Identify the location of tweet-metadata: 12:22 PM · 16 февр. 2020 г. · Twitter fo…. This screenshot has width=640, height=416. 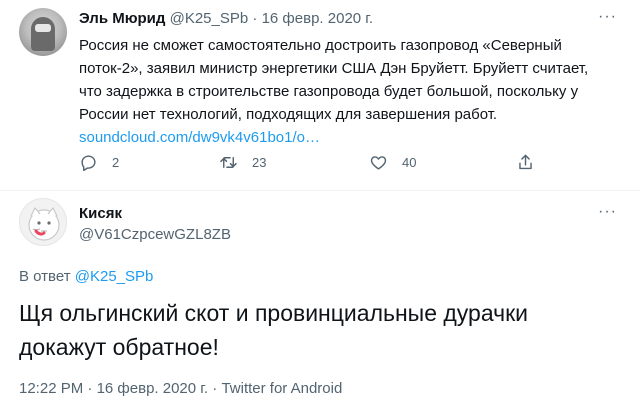
(180, 388).